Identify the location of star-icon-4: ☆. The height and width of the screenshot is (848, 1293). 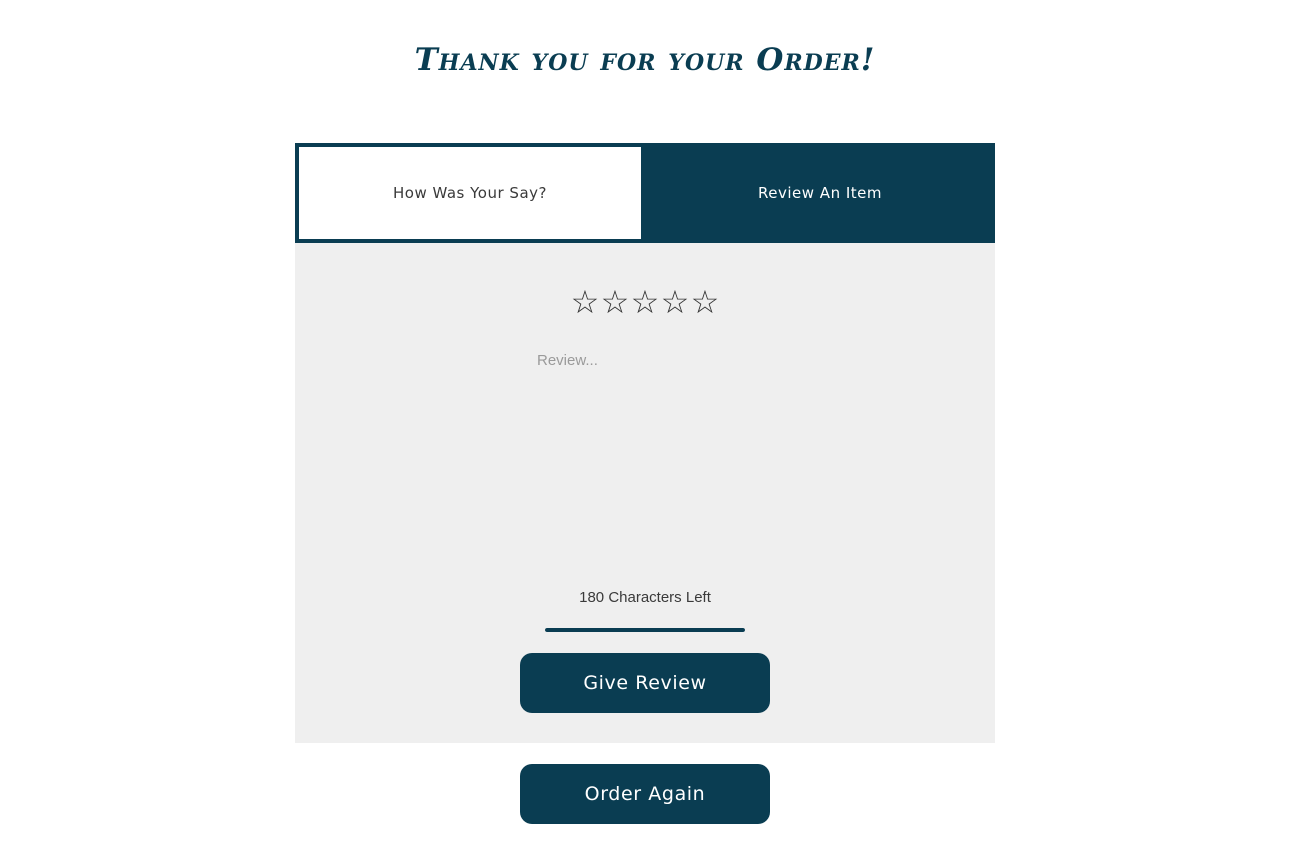
(675, 302).